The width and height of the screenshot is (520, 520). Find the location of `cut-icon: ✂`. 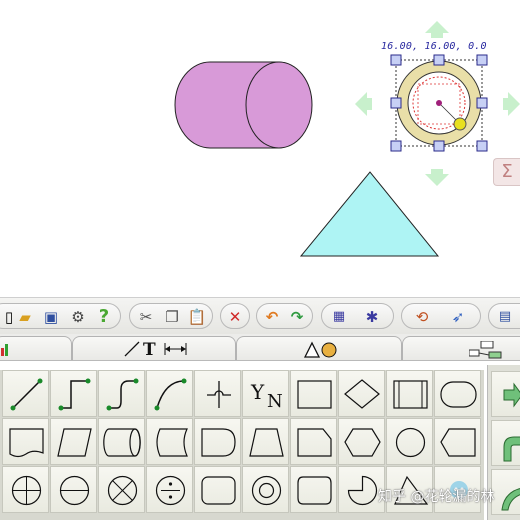

cut-icon: ✂ is located at coordinates (146, 317).